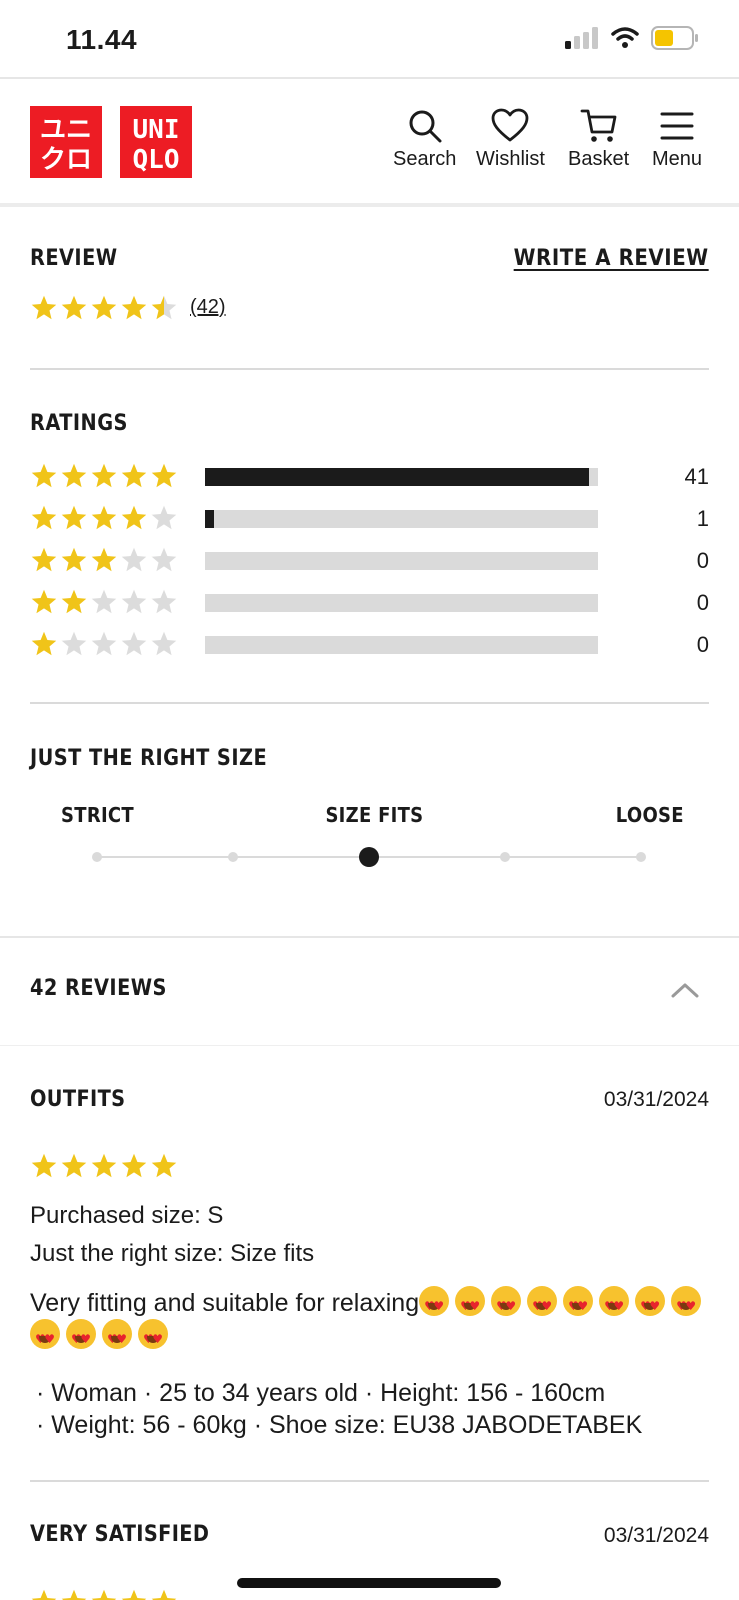 Image resolution: width=739 pixels, height=1600 pixels. I want to click on fit-loose-label: LOOSE, so click(649, 815).